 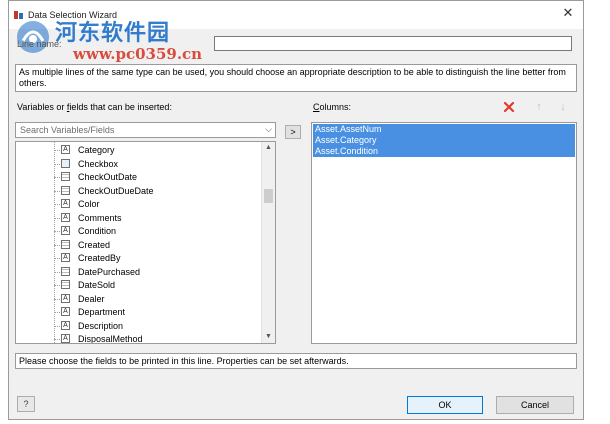 I want to click on column-item: Asset.Category, so click(x=444, y=140).